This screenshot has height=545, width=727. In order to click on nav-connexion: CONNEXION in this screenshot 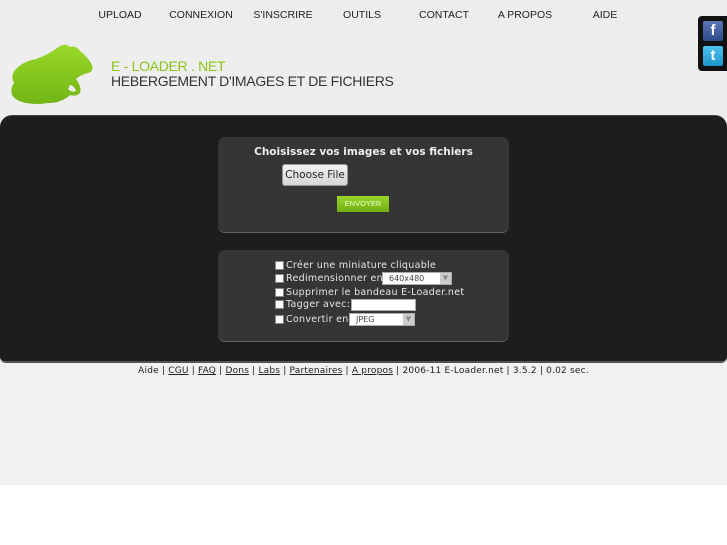, I will do `click(201, 15)`.